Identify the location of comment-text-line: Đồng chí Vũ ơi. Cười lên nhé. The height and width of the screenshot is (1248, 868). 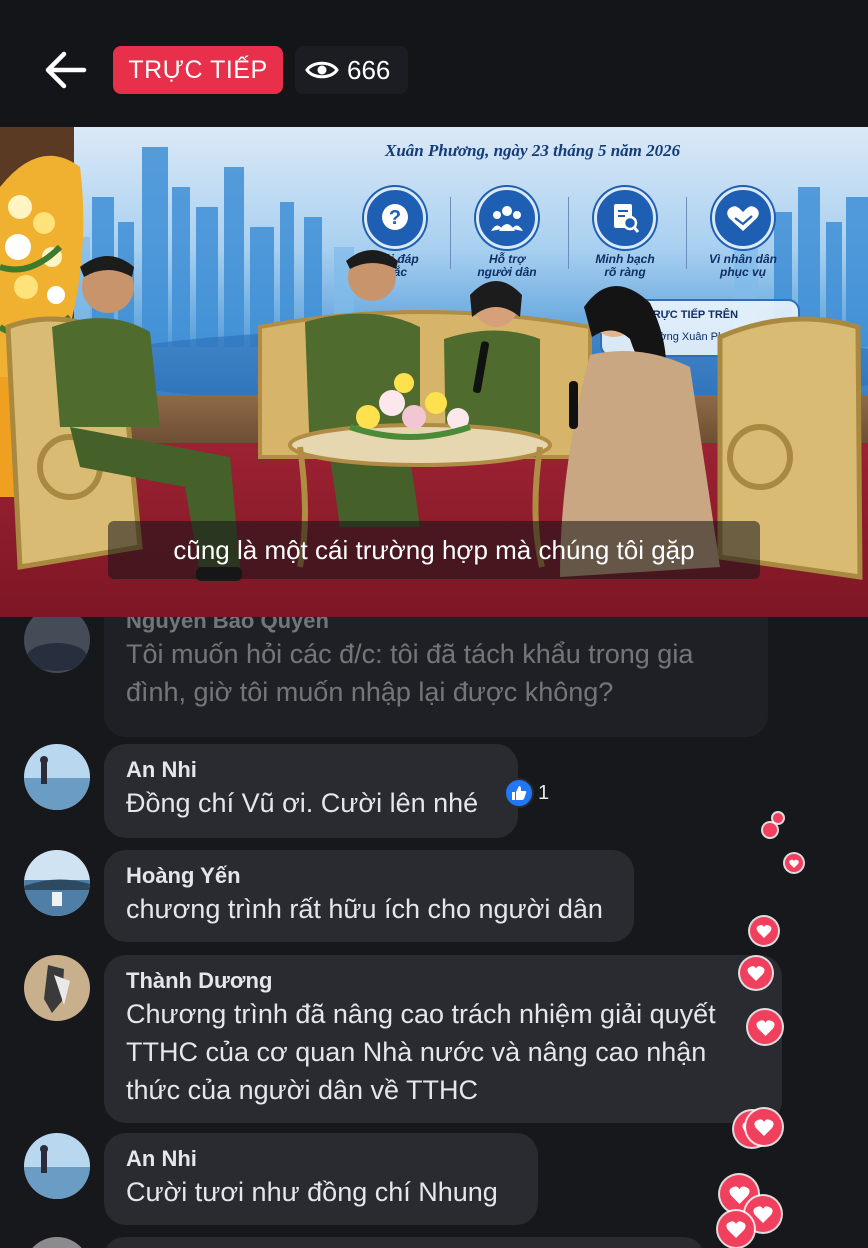
(302, 803).